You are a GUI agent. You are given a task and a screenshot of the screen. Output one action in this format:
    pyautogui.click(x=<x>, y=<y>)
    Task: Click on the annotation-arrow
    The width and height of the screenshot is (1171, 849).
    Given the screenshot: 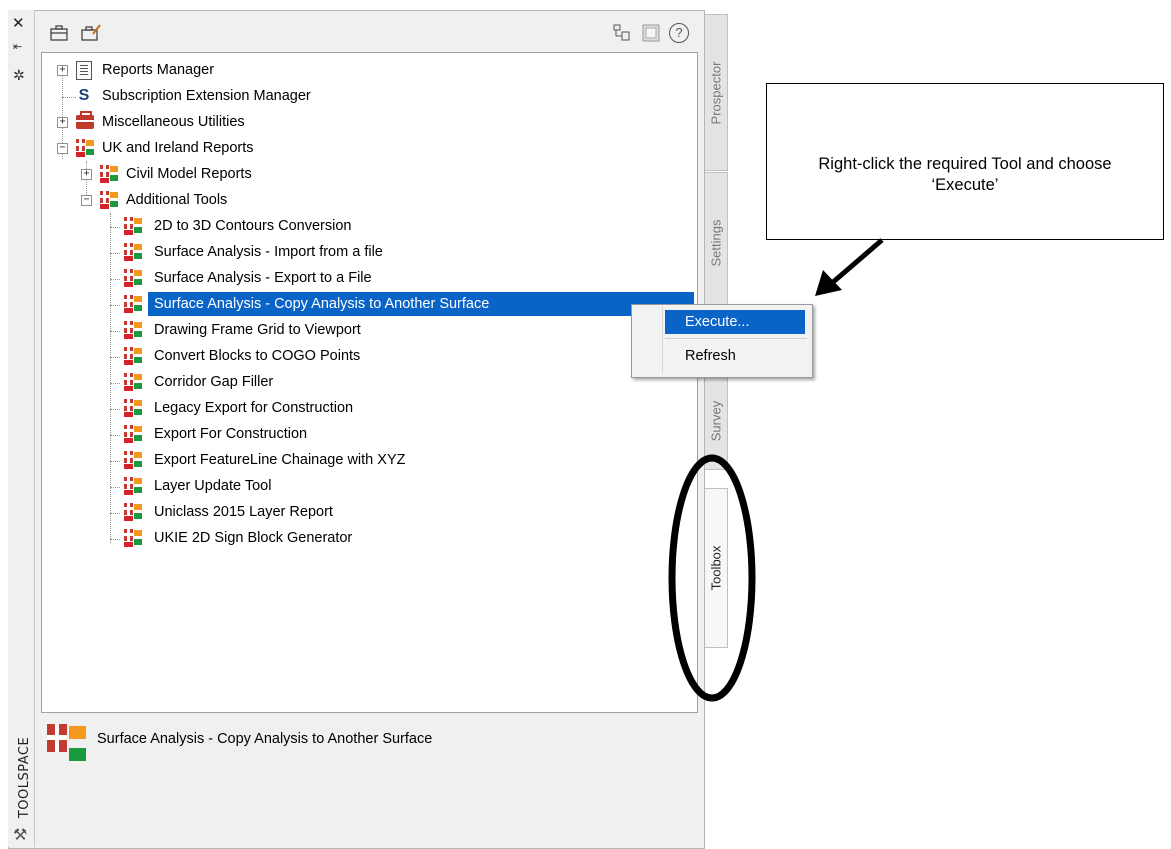 What is the action you would take?
    pyautogui.click(x=849, y=267)
    